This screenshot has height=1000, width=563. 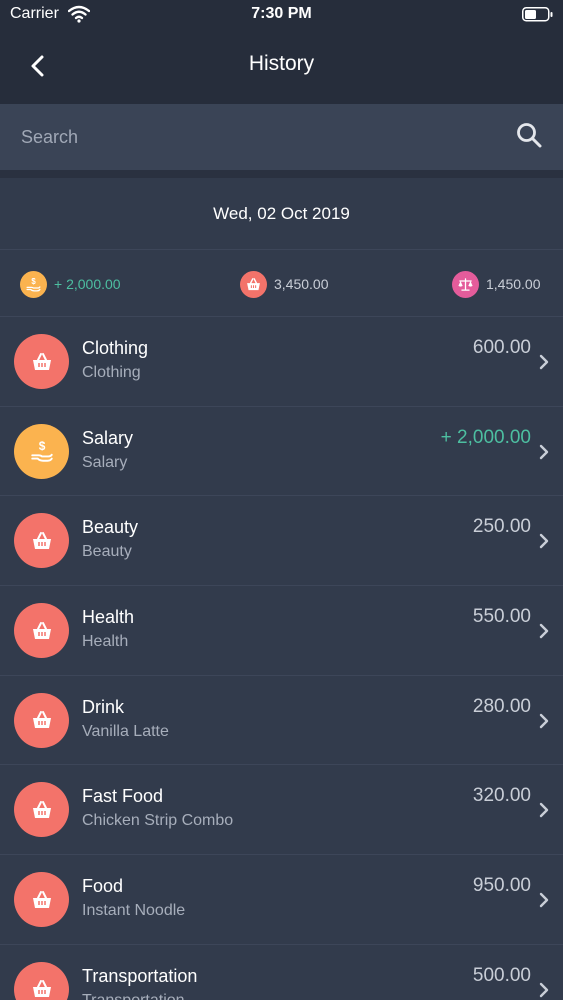 I want to click on list-item: Food Instant Noodle 950.00, so click(x=281, y=900).